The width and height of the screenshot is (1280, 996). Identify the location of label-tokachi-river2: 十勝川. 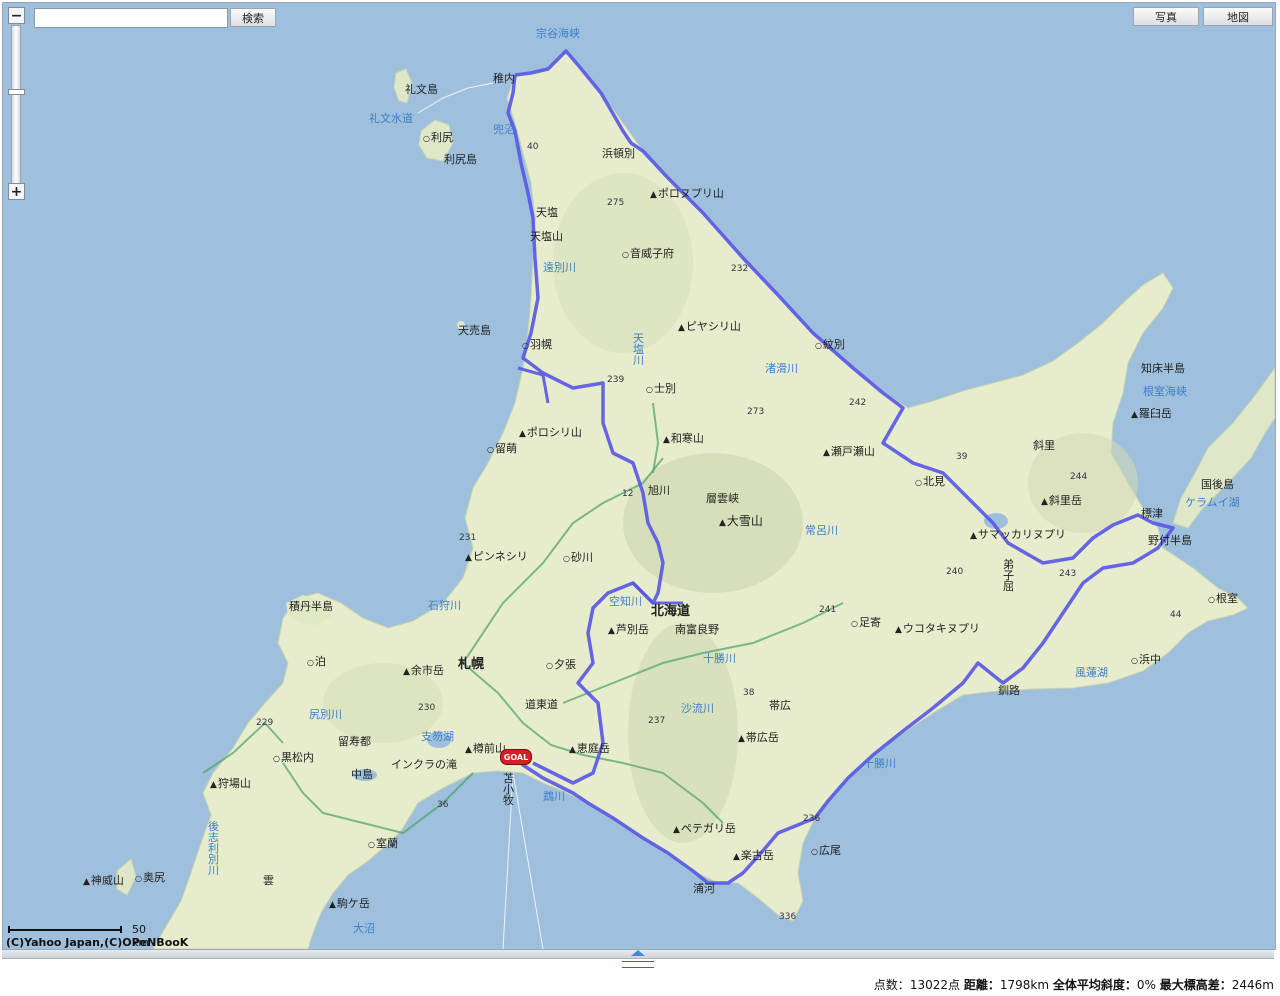
(879, 763).